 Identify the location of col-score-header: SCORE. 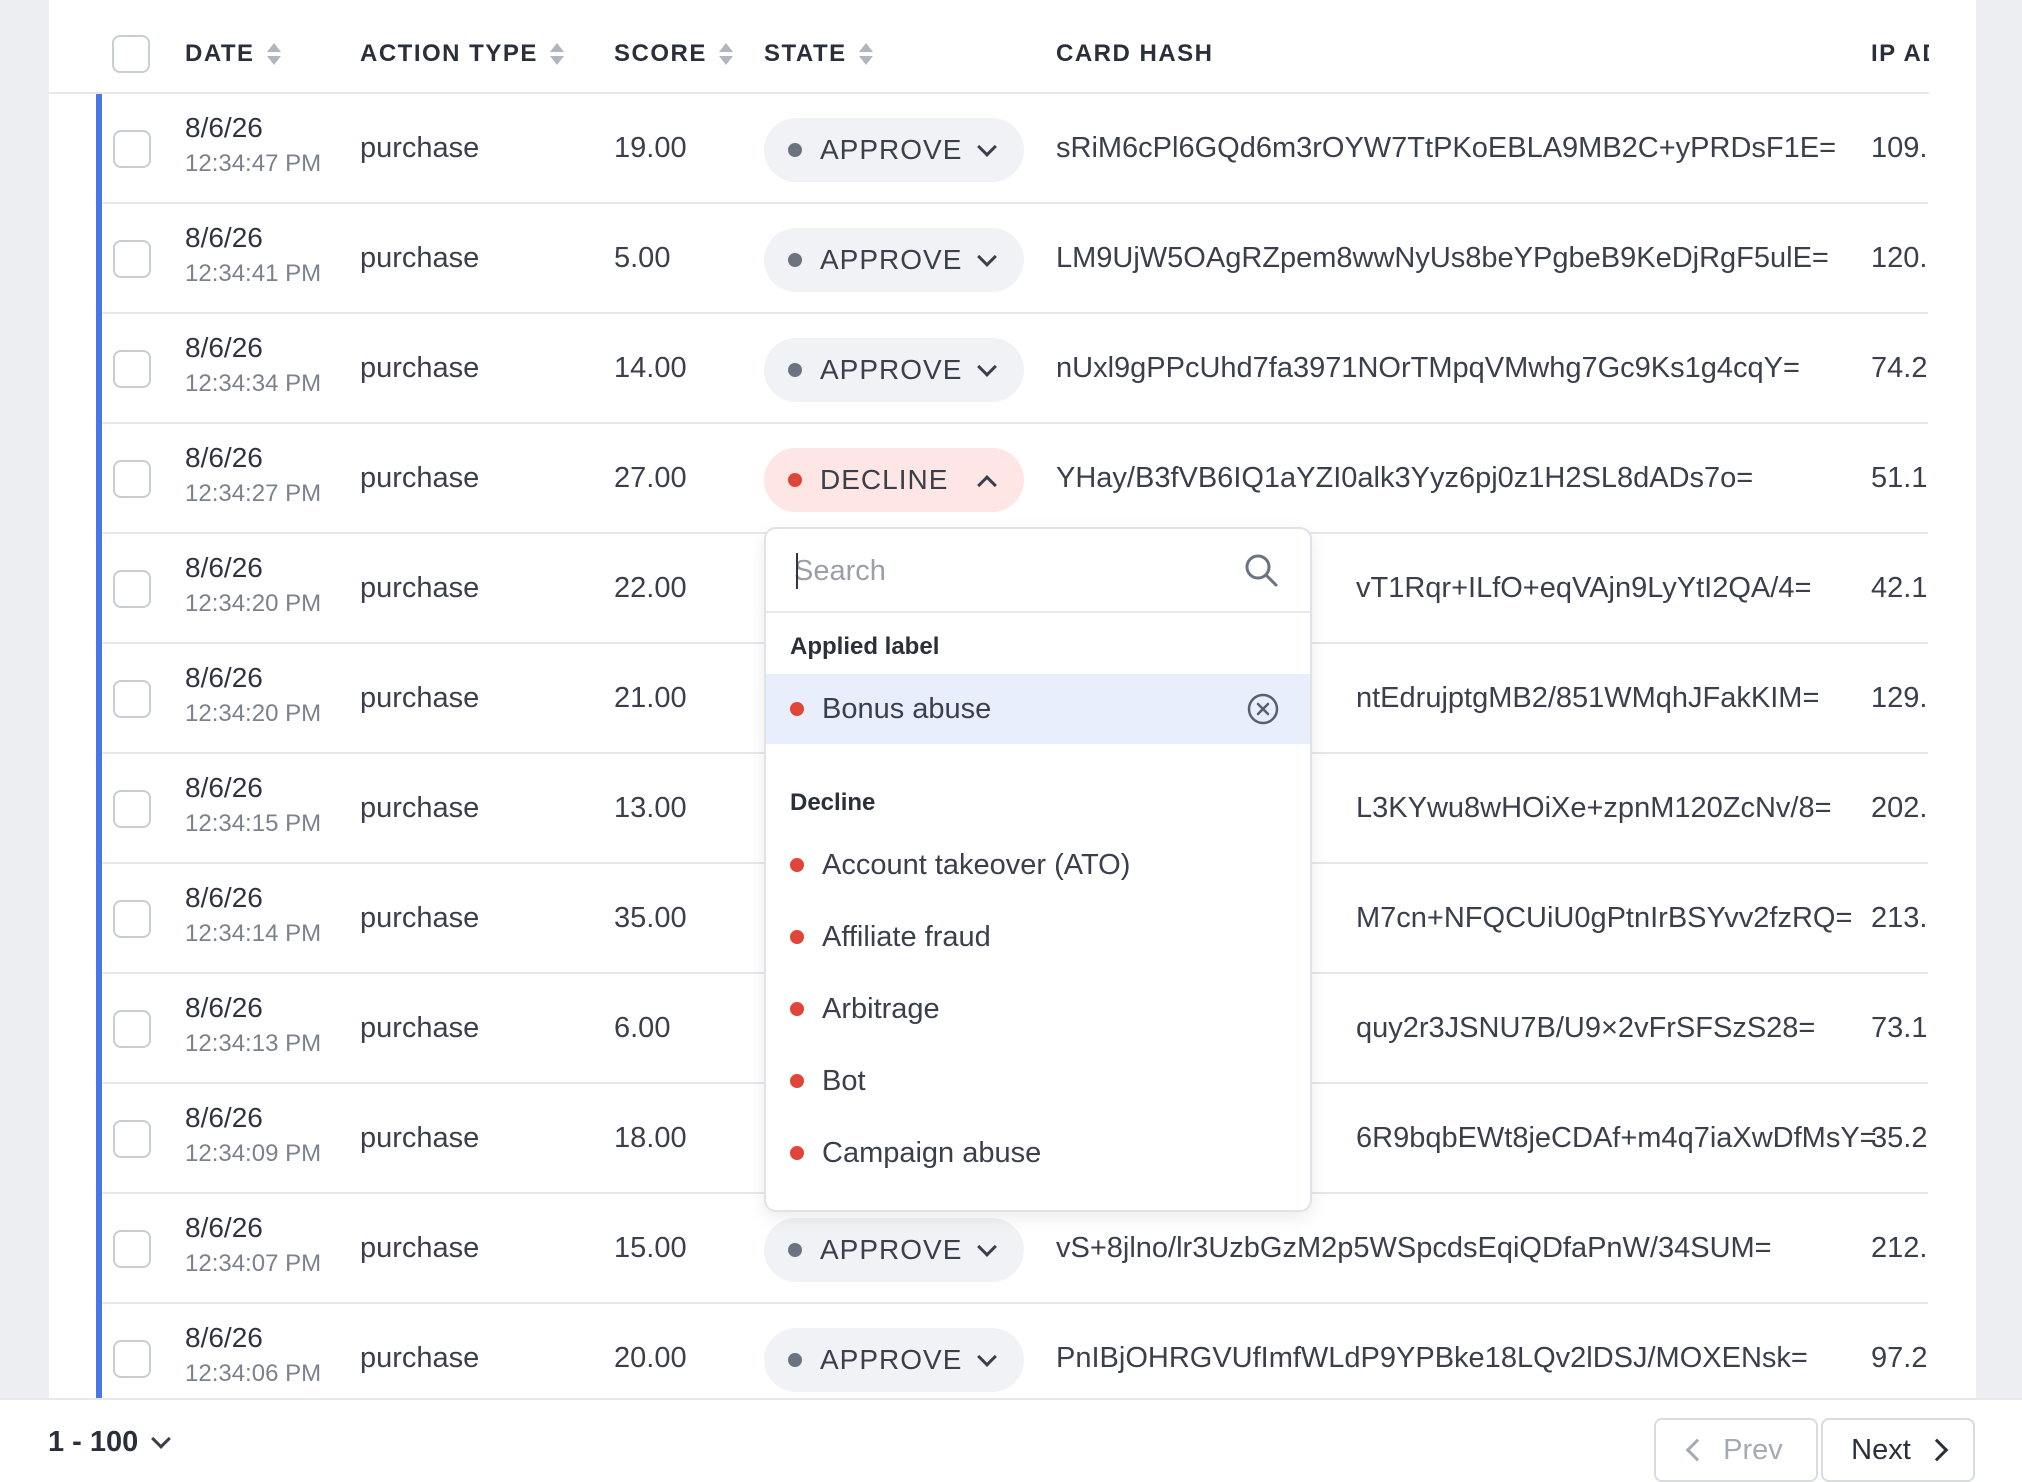
(673, 54).